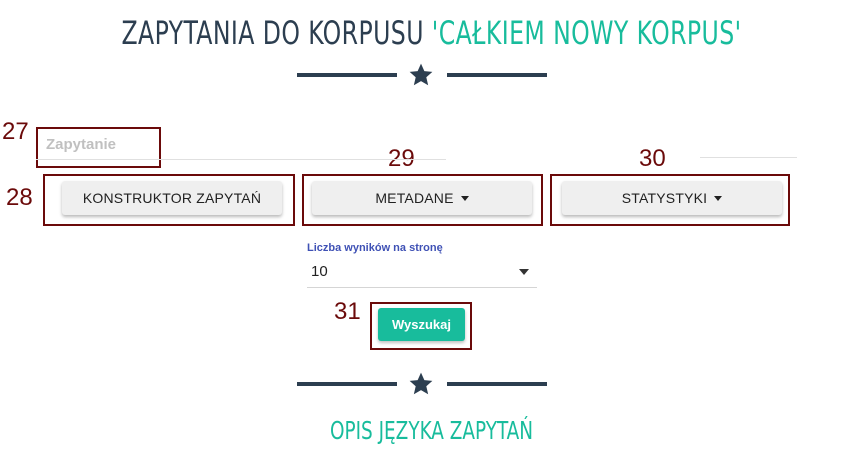  Describe the element at coordinates (431, 430) in the screenshot. I see `section-title: OPIS JĘZYKA ZAPYTAŃ` at that location.